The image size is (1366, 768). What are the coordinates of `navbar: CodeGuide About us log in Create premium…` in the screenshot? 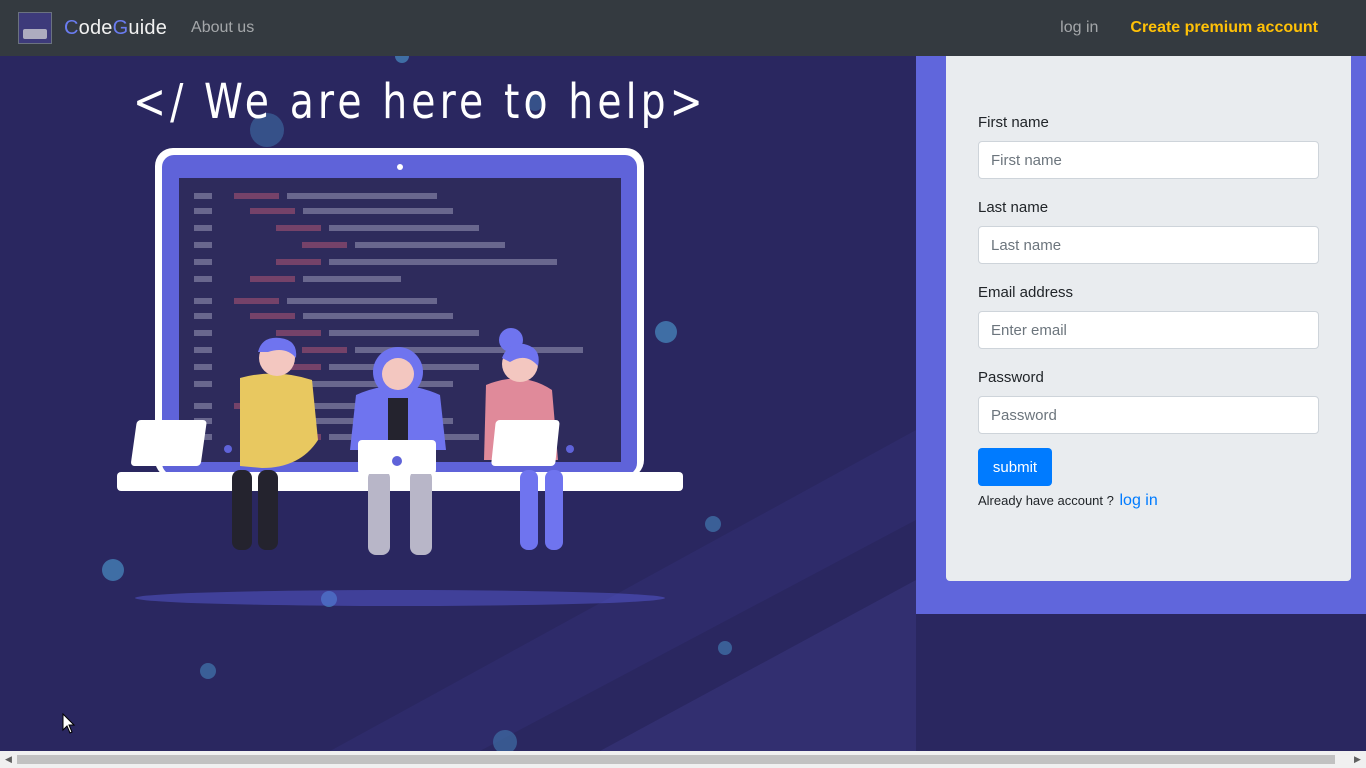 It's located at (683, 28).